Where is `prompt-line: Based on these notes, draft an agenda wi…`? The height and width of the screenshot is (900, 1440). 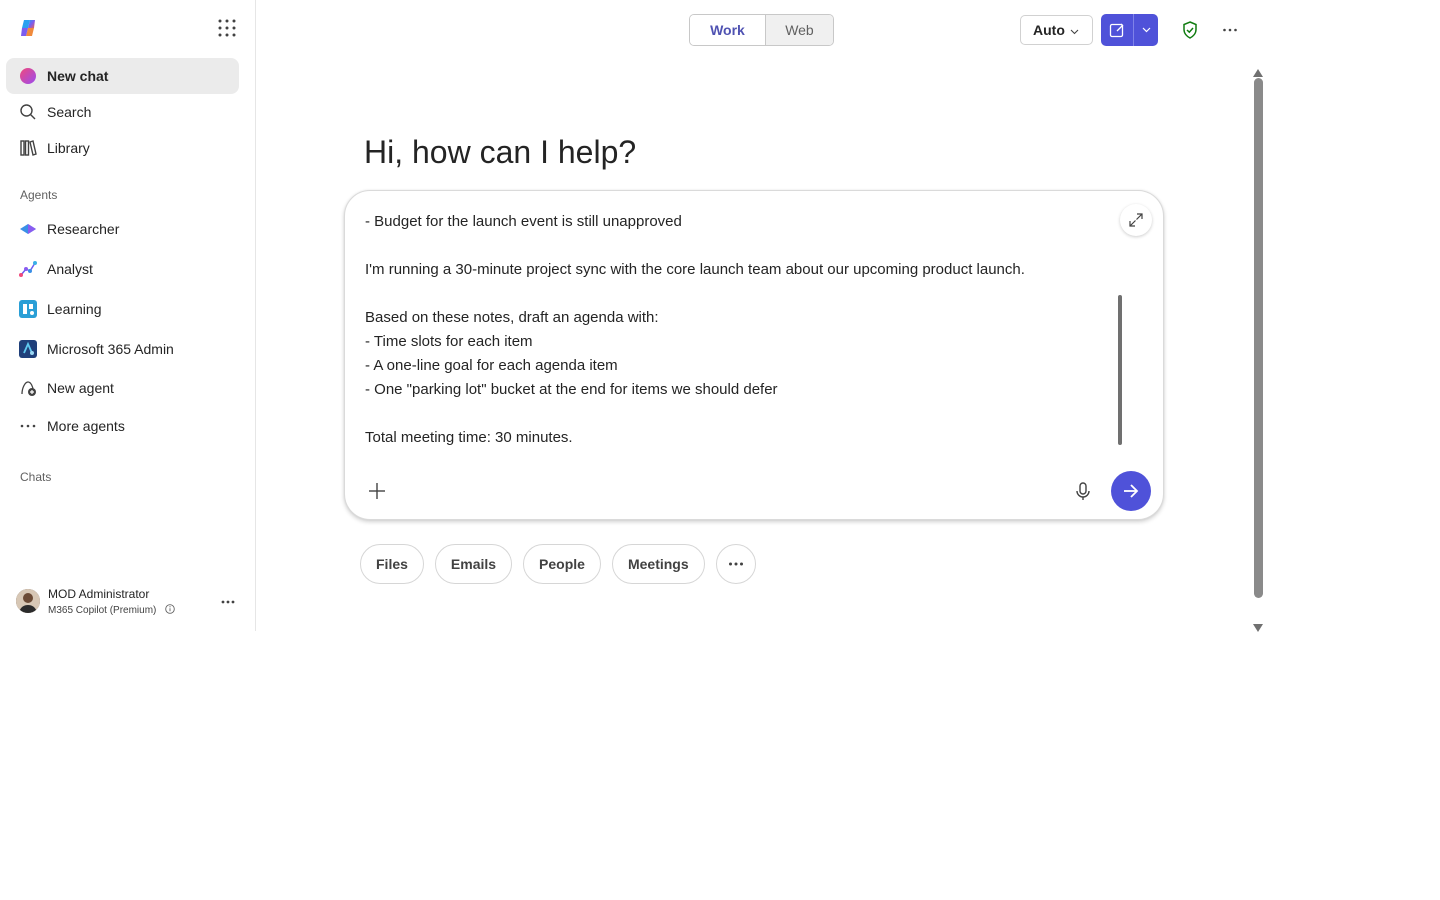 prompt-line: Based on these notes, draft an agenda wi… is located at coordinates (512, 317).